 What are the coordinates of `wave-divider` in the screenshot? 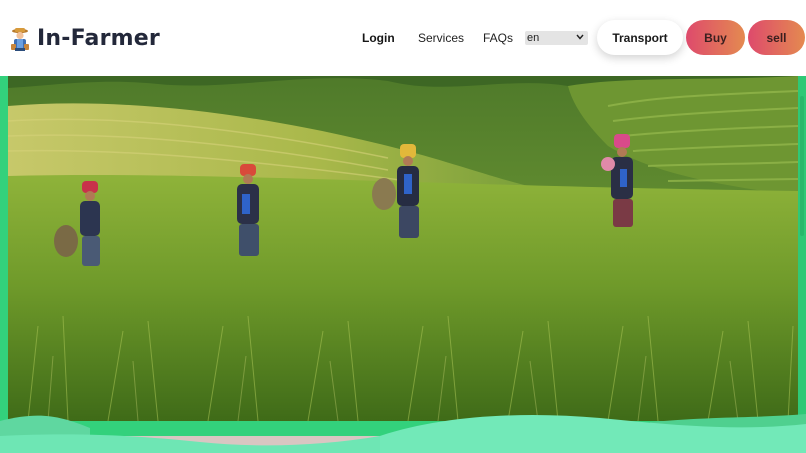 It's located at (403, 433).